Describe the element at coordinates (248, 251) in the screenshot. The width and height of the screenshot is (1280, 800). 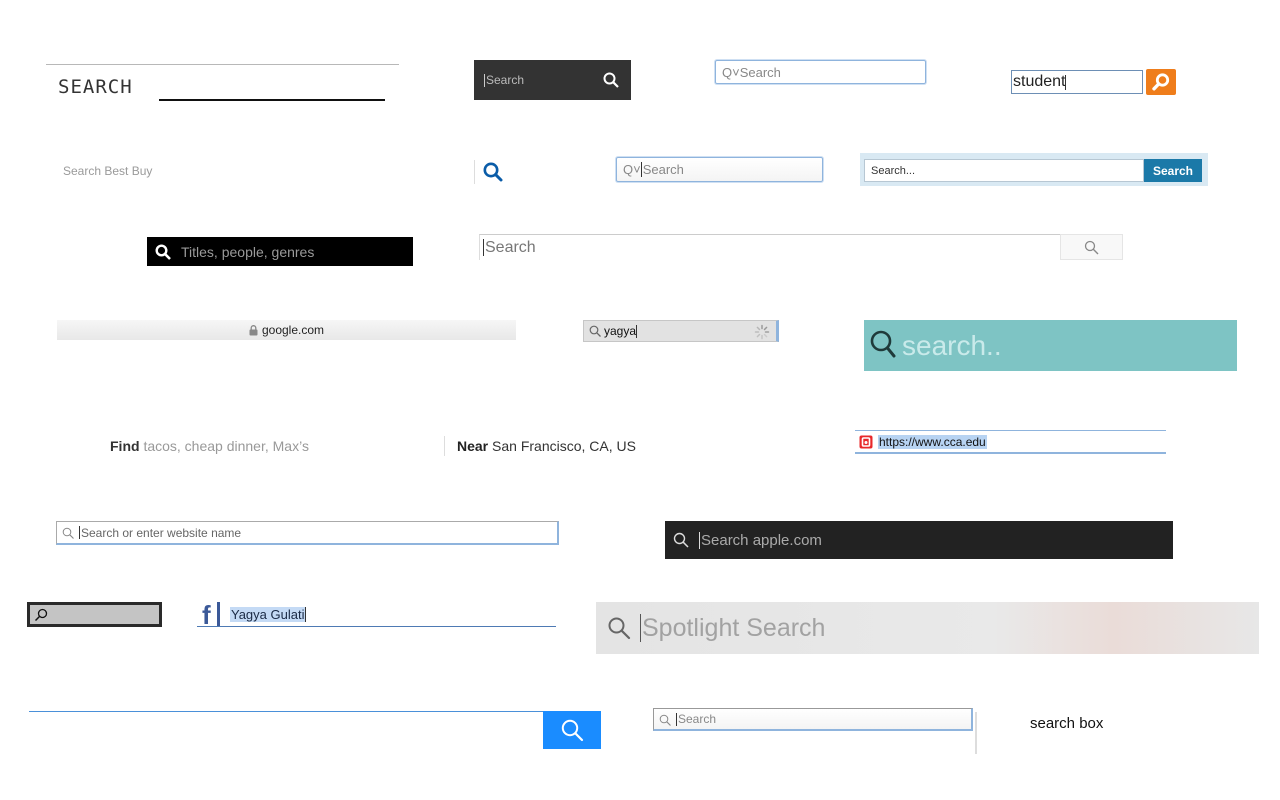
I see `search-placeholder: Titles, people, genres` at that location.